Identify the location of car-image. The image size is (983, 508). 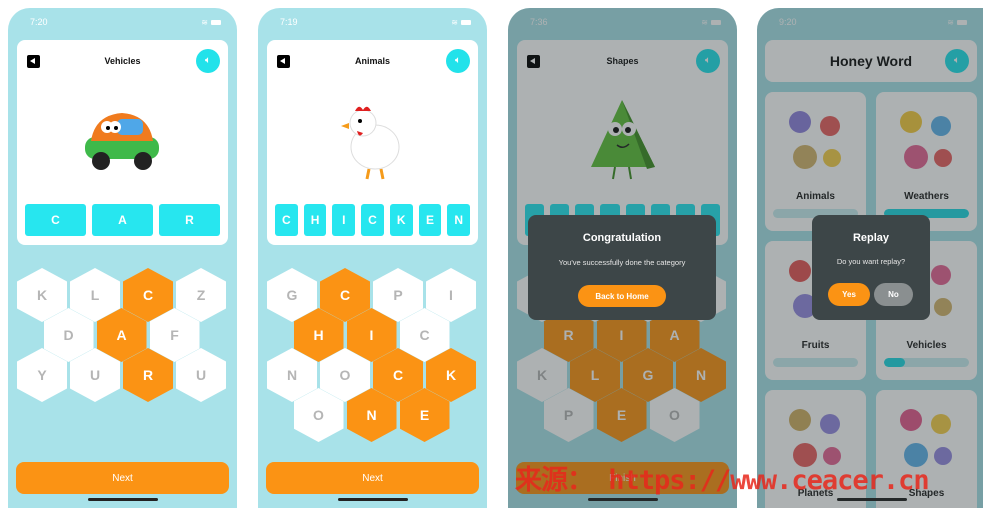
(122, 140).